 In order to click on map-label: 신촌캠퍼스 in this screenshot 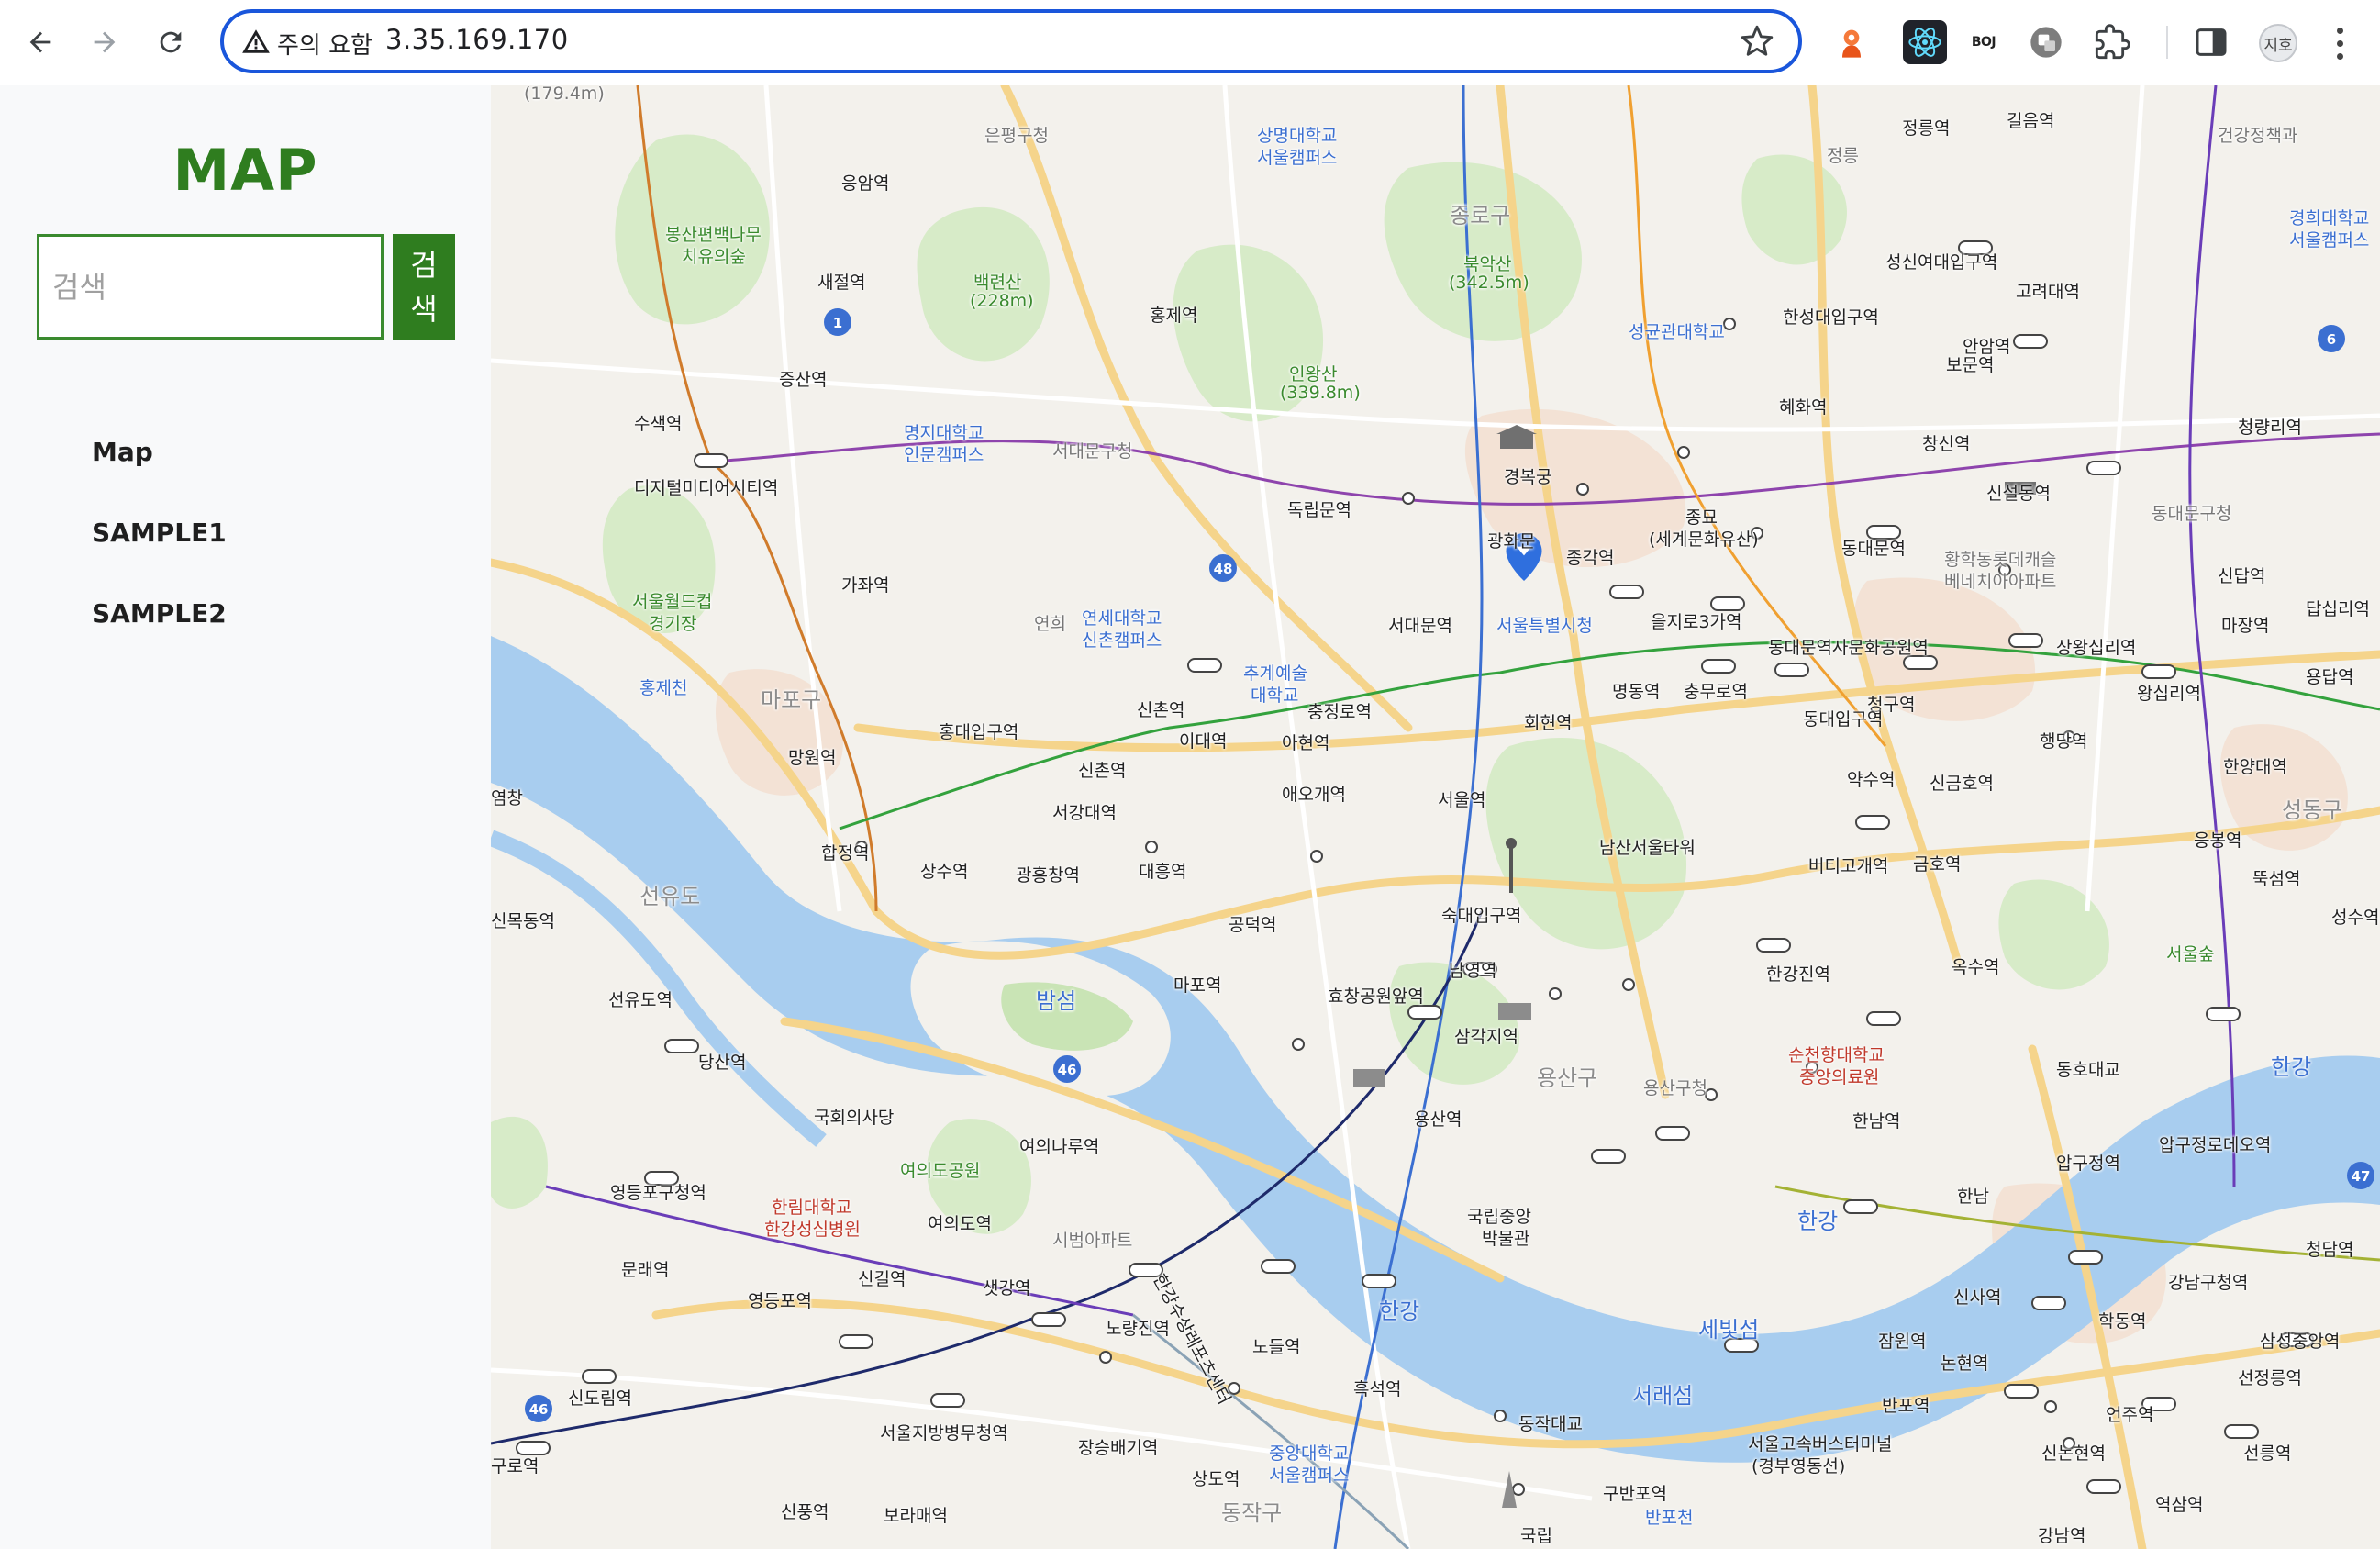, I will do `click(1122, 639)`.